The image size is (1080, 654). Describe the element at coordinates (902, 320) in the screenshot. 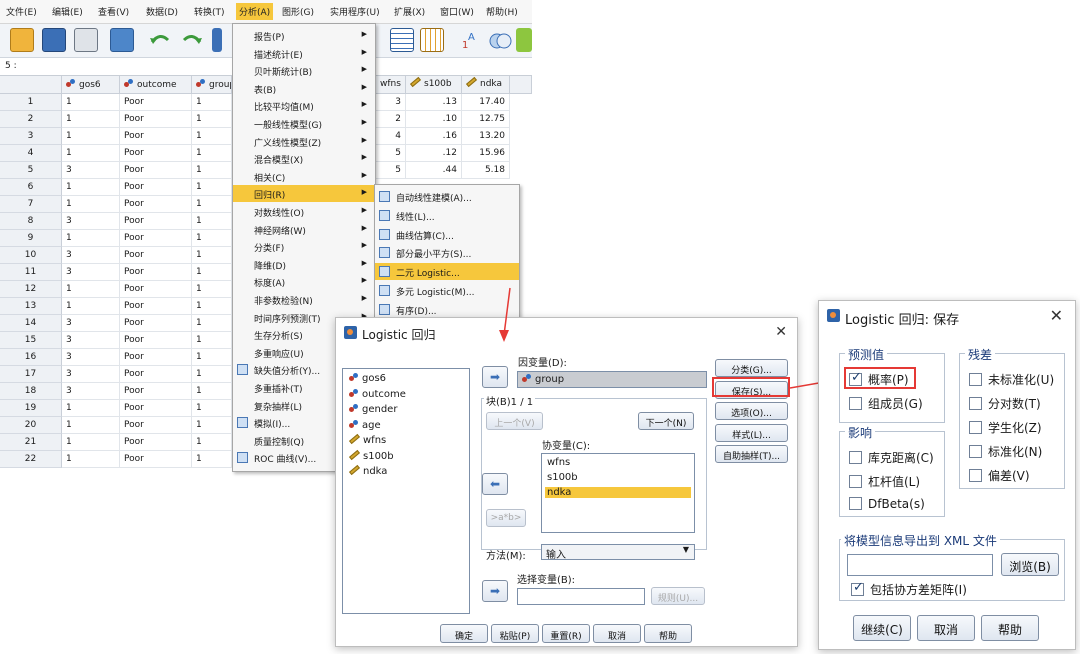

I see `save-dialog-title: Logistic 回归: 保存` at that location.